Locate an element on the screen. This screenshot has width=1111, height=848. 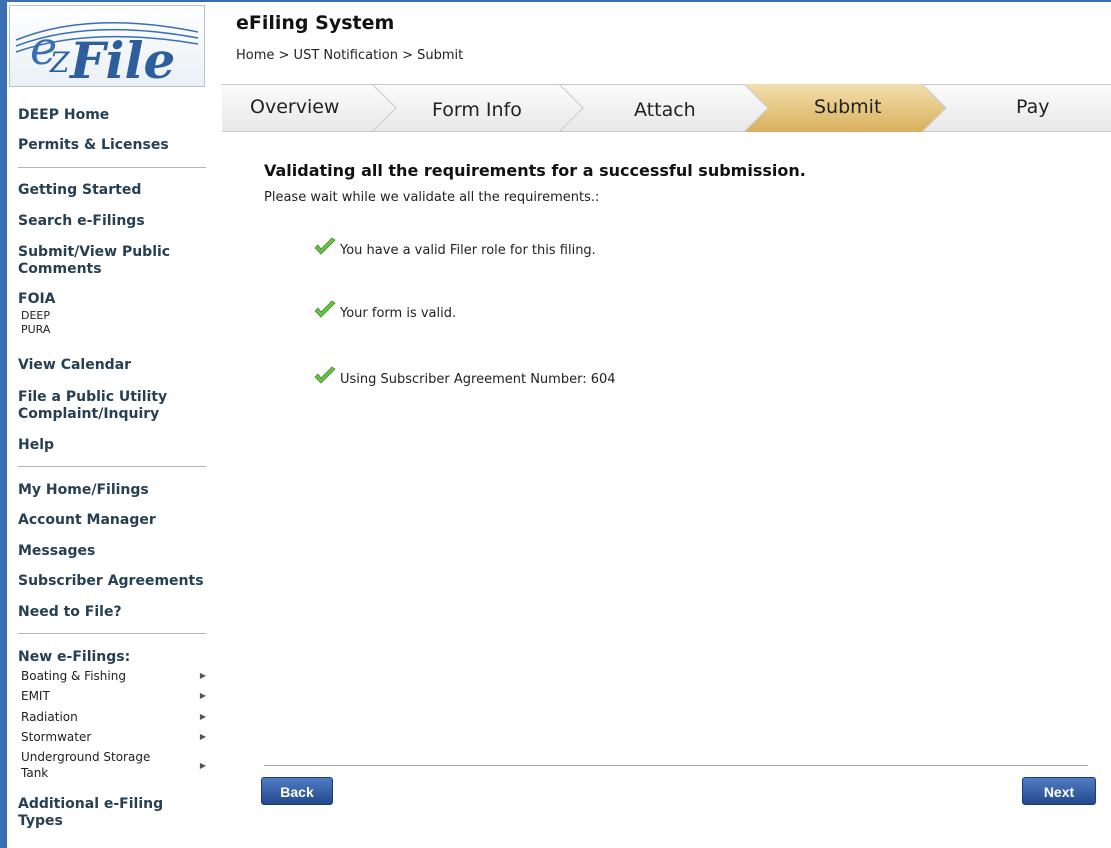
menu-item-label: EMIT is located at coordinates (35, 696).